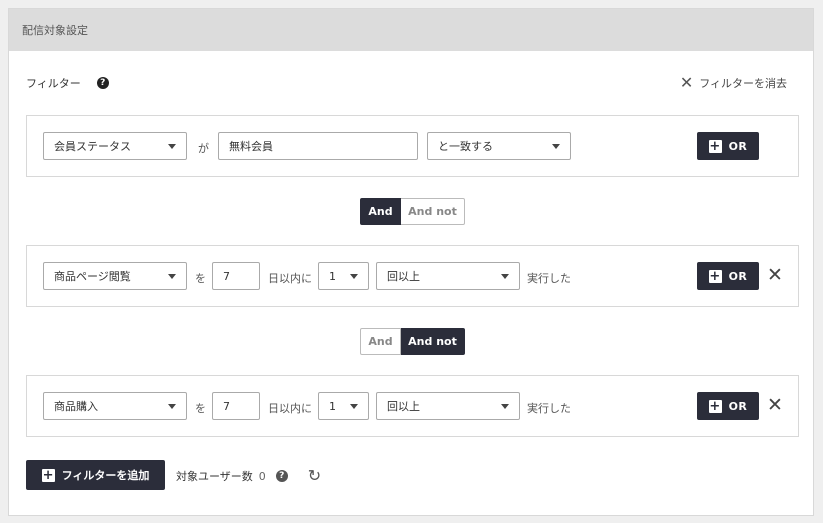 The height and width of the screenshot is (523, 823). What do you see at coordinates (403, 276) in the screenshot?
I see `rule2-count-op-value: 回以上` at bounding box center [403, 276].